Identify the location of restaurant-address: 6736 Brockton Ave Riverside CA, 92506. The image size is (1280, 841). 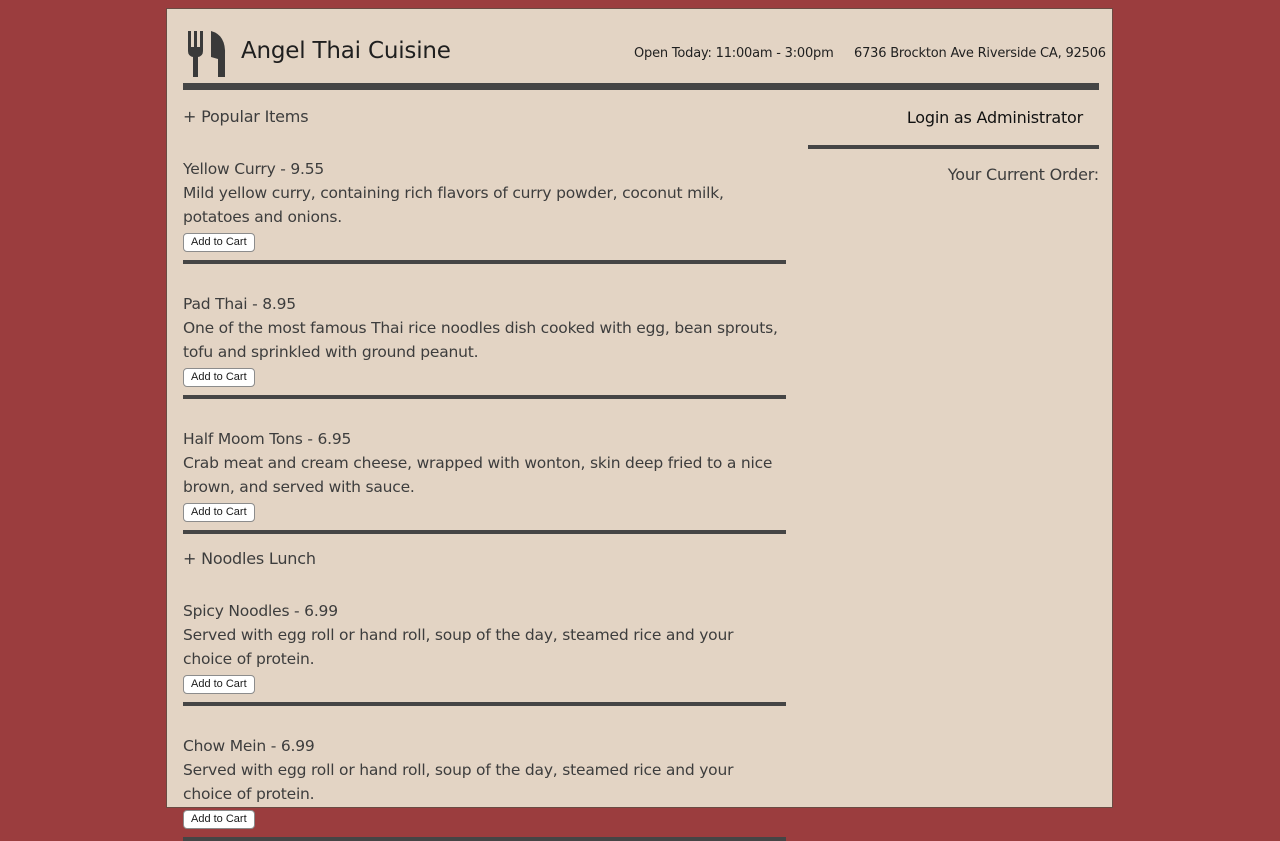
(980, 53).